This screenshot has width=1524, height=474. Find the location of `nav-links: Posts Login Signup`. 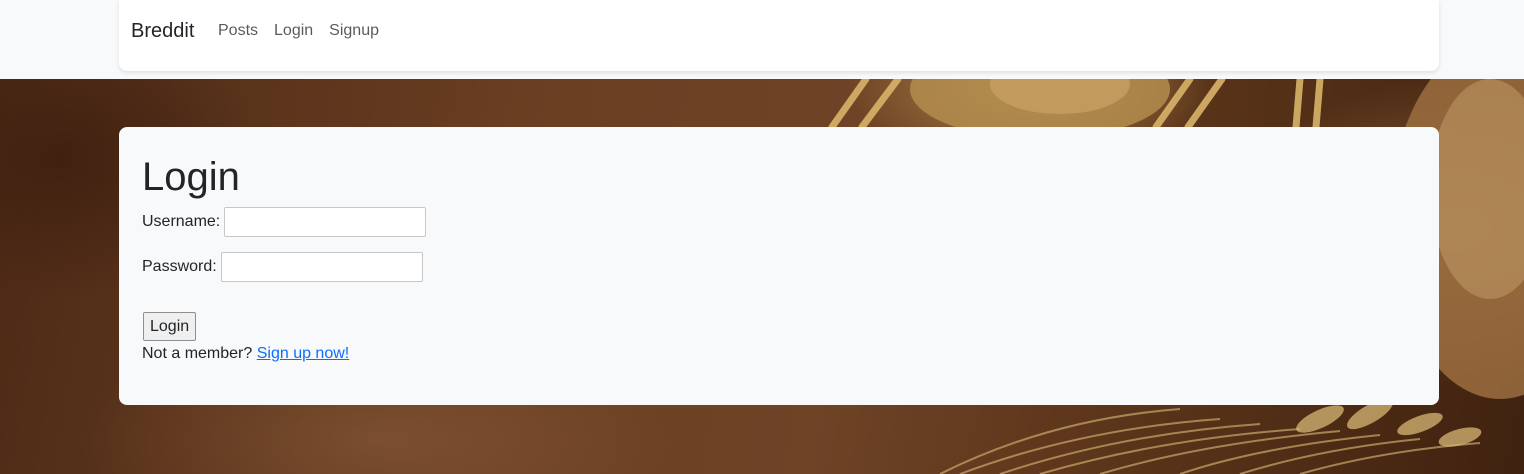

nav-links: Posts Login Signup is located at coordinates (298, 31).